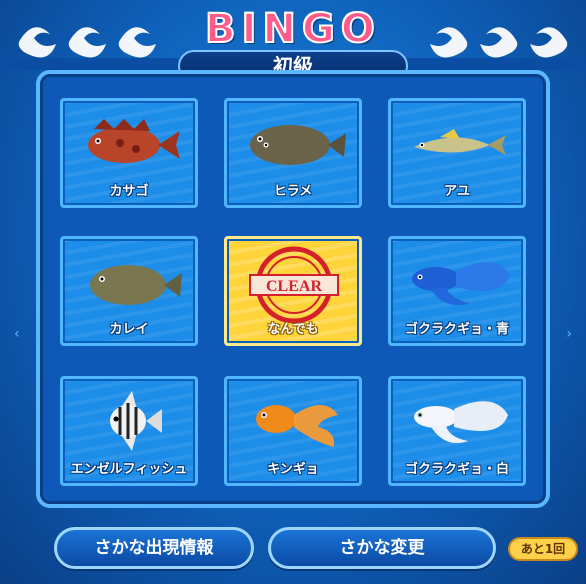 The image size is (586, 584). What do you see at coordinates (154, 548) in the screenshot?
I see `fish-info-button: さかな出現情報` at bounding box center [154, 548].